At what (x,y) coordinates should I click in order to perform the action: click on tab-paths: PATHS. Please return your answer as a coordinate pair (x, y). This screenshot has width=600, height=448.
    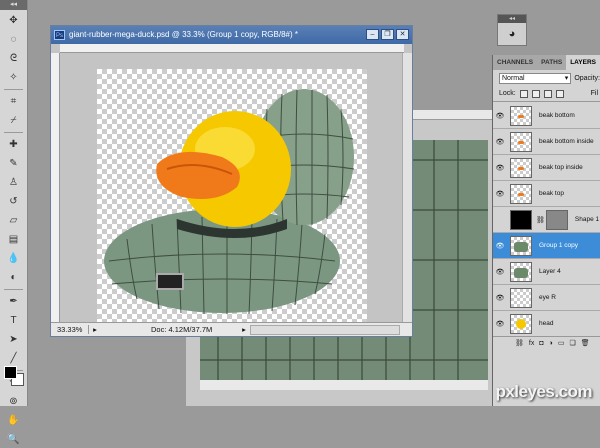
    Looking at the image, I should click on (551, 62).